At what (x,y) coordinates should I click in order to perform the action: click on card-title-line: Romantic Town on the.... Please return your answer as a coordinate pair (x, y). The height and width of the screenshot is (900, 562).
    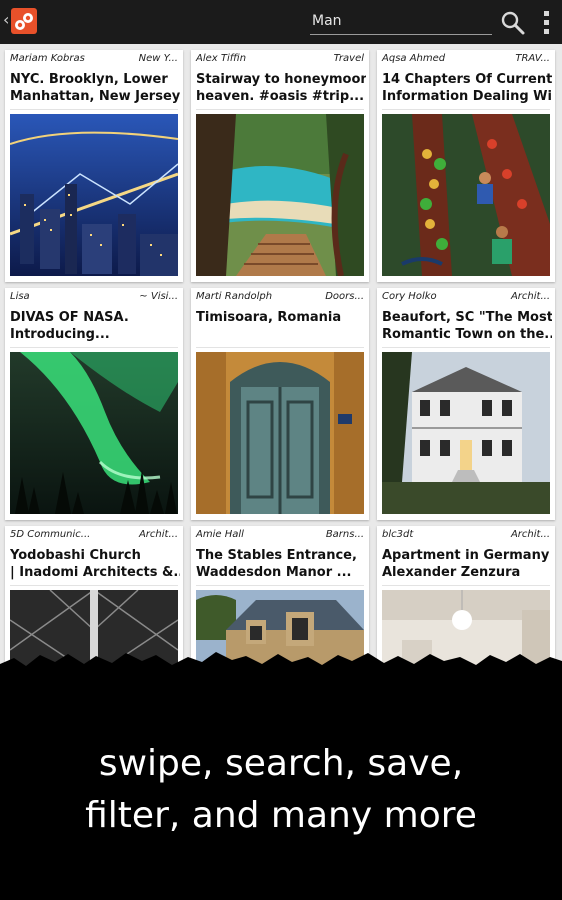
    Looking at the image, I should click on (467, 334).